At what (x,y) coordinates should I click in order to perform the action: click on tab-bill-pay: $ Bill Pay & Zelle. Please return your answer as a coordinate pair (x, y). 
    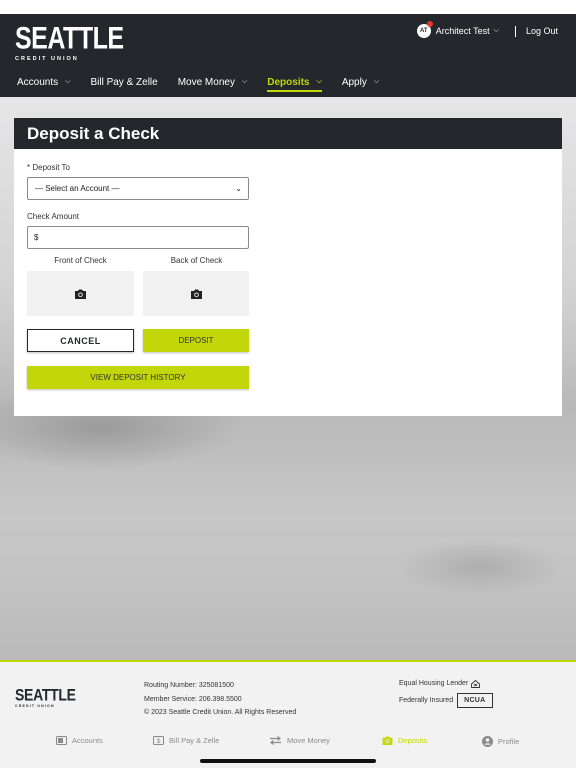
    Looking at the image, I should click on (186, 740).